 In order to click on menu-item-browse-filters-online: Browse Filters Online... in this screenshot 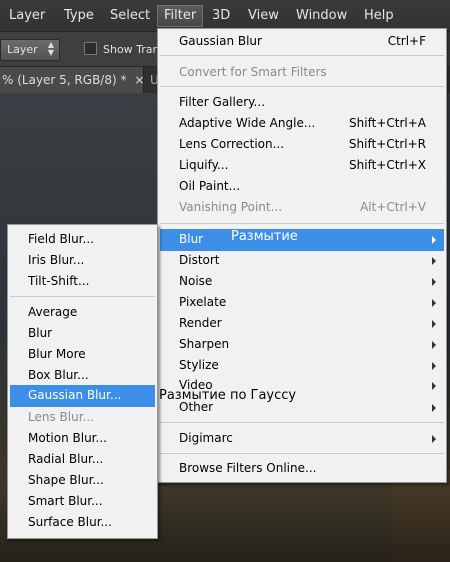, I will do `click(302, 468)`.